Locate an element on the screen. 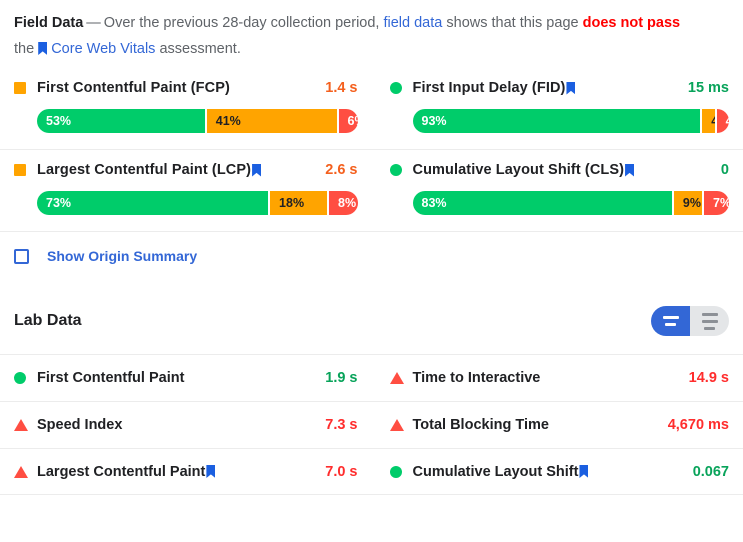  lab-metric-label: First Contentful Paint is located at coordinates (111, 378).